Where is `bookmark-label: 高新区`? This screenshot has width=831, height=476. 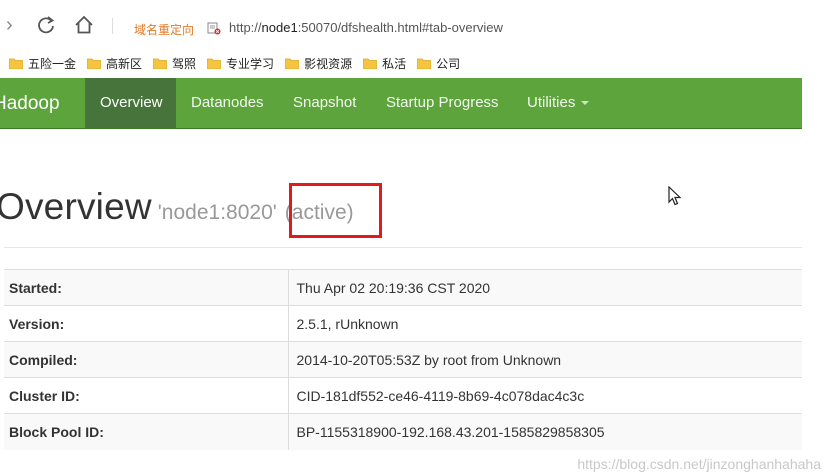
bookmark-label: 高新区 is located at coordinates (124, 63).